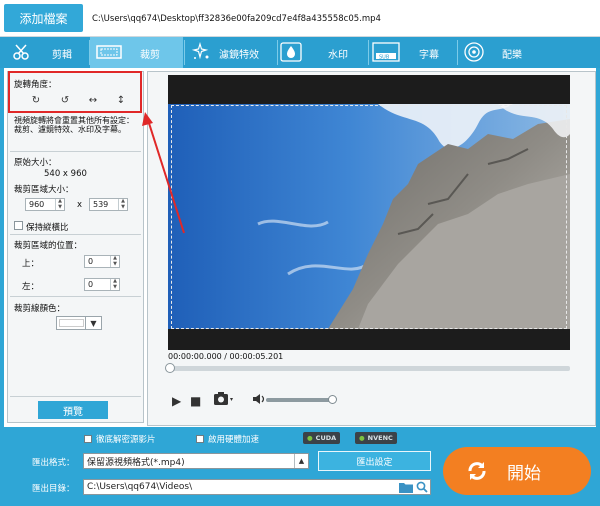 Image resolution: width=600 pixels, height=506 pixels. Describe the element at coordinates (163, 173) in the screenshot. I see `annotation-arrow` at that location.